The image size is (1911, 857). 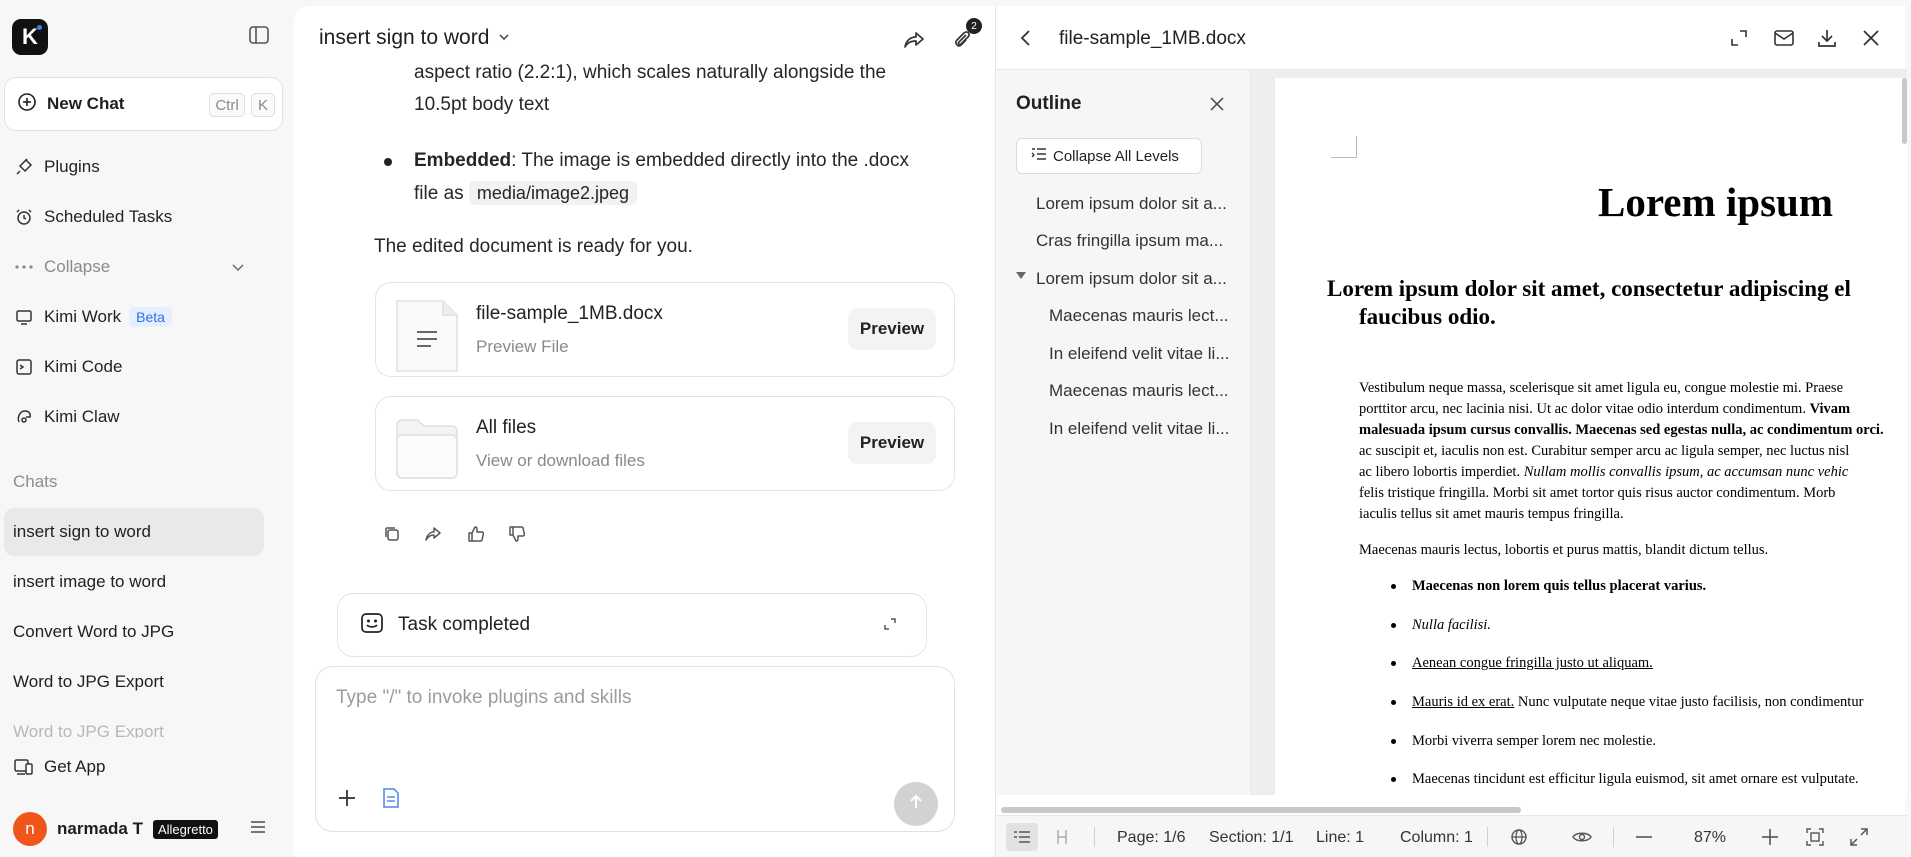 I want to click on menu-icon, so click(x=258, y=829).